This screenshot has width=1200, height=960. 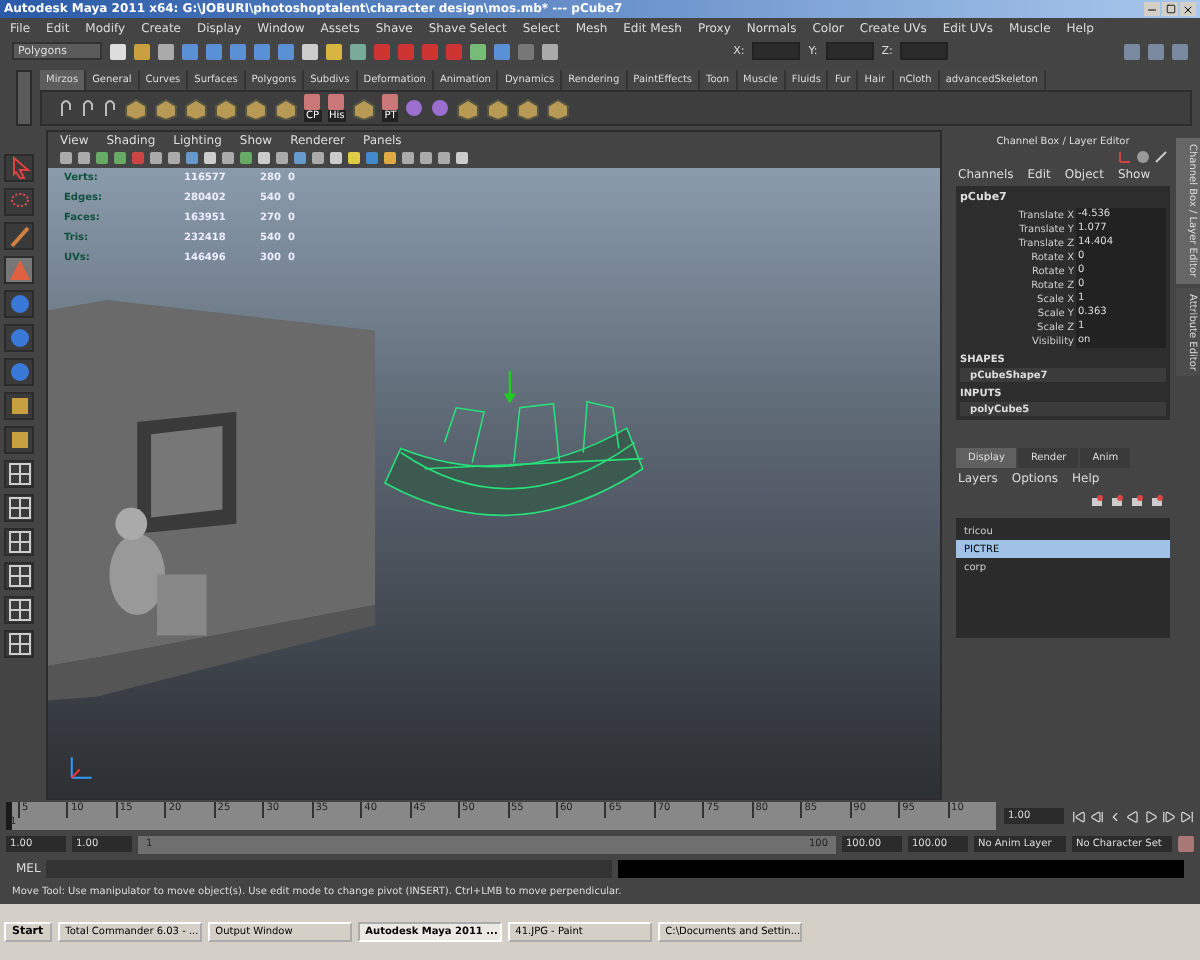 I want to click on paint-tool-button, so click(x=19, y=236).